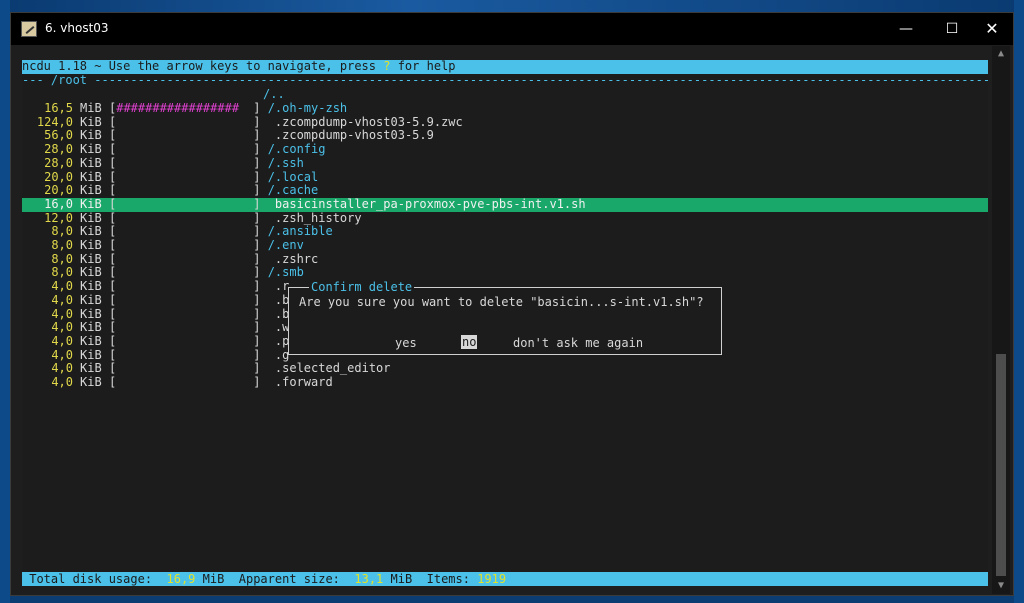 This screenshot has width=1024, height=603. I want to click on row-size: 12,0, so click(58, 217).